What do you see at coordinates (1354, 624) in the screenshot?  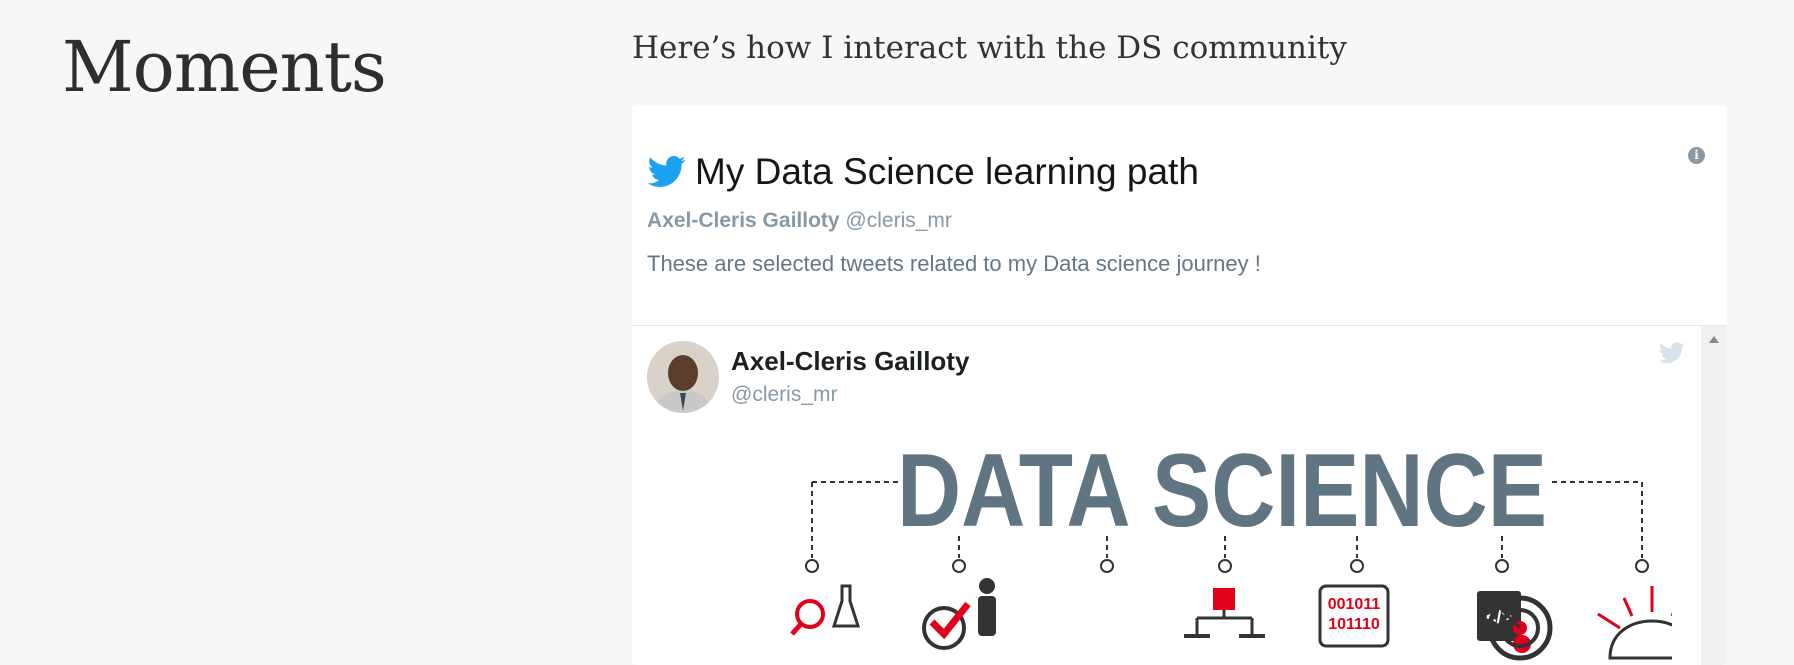 I see `binary-line-2: 101110` at bounding box center [1354, 624].